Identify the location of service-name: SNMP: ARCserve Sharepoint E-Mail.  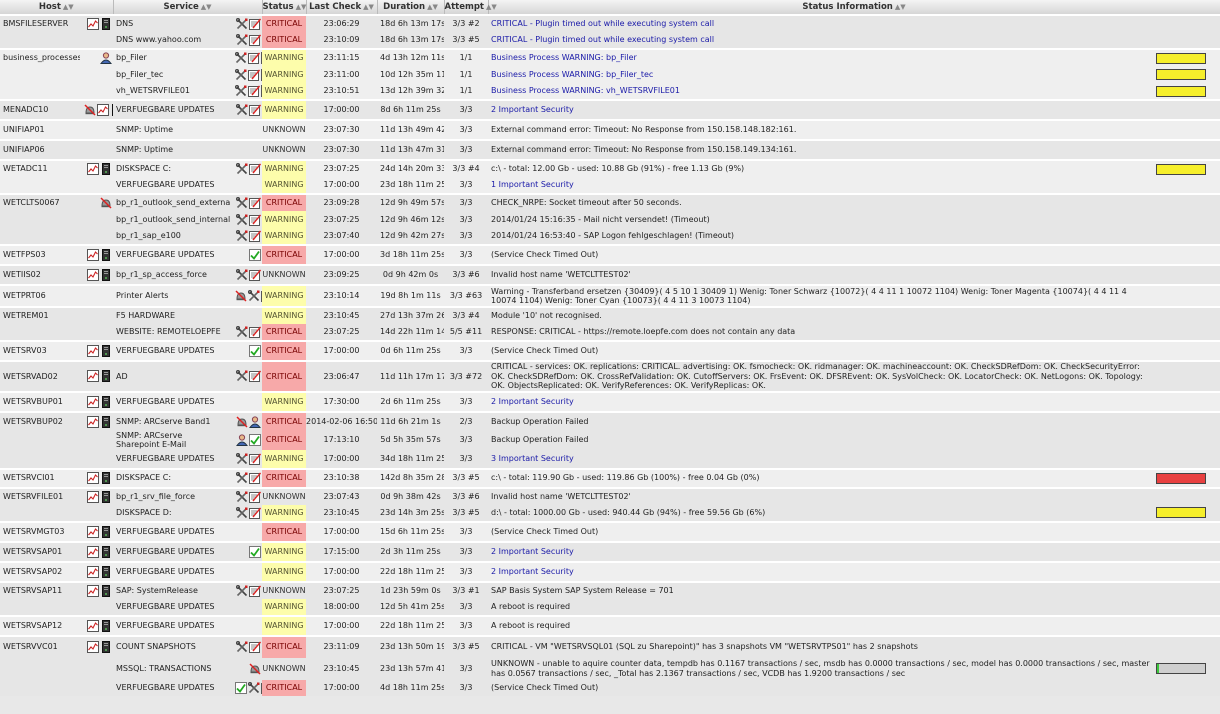
(172, 440).